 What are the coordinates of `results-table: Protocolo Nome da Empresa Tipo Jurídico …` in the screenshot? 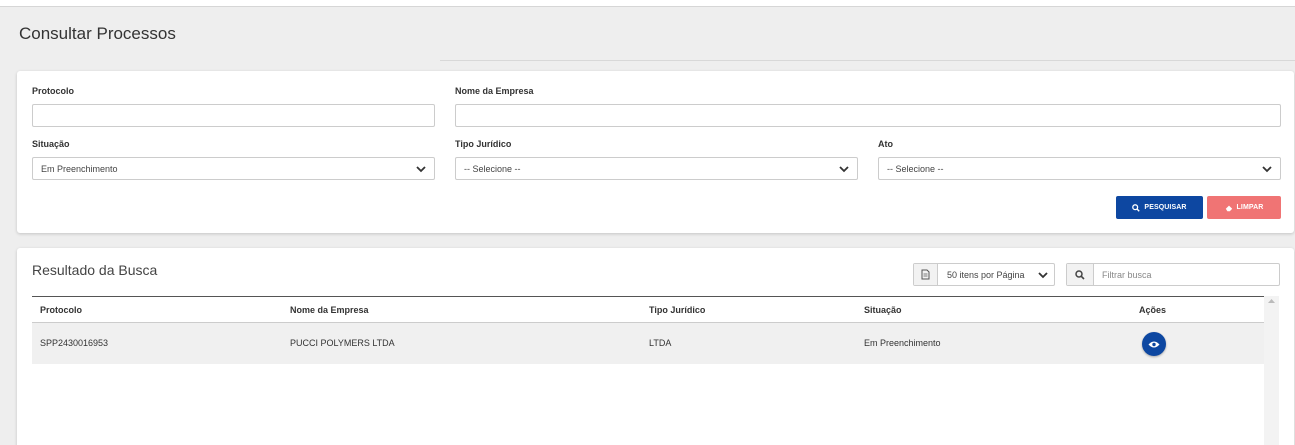 It's located at (648, 330).